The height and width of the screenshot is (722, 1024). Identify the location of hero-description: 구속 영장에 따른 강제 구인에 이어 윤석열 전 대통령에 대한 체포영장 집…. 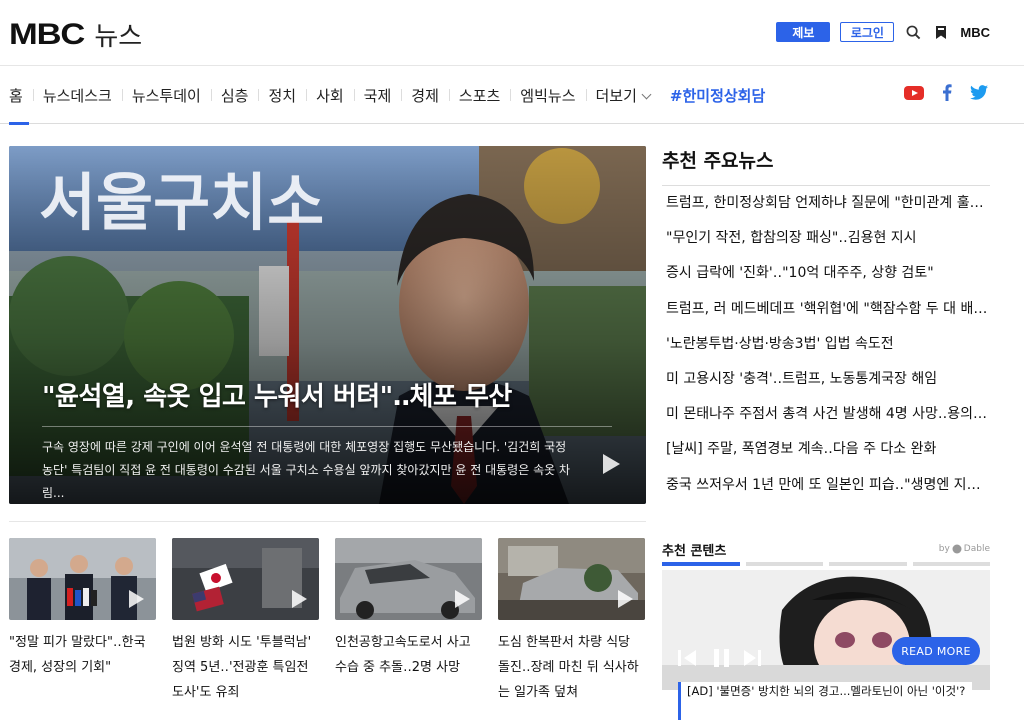
(306, 470).